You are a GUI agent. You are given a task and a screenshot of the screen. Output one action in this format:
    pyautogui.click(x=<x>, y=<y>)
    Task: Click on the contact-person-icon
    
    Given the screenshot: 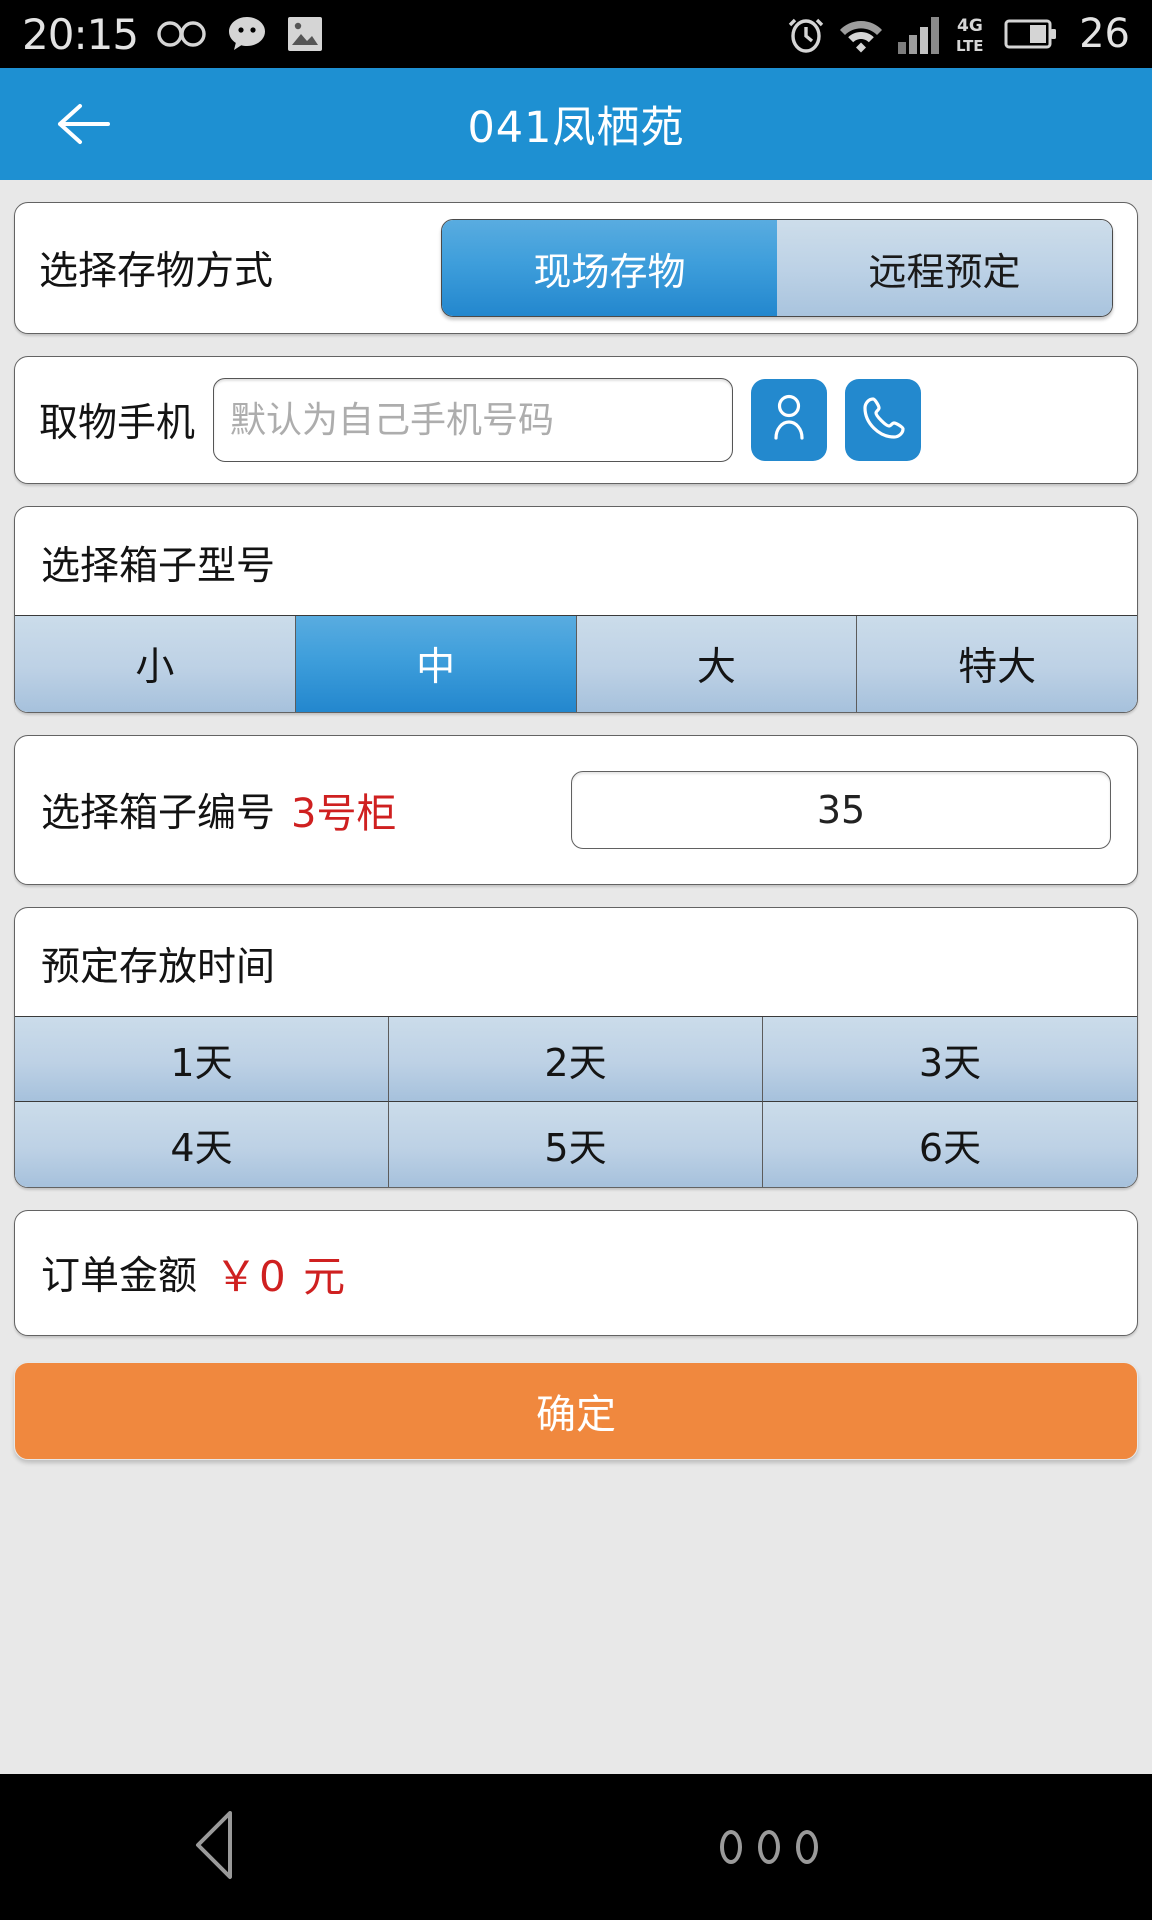 What is the action you would take?
    pyautogui.click(x=789, y=420)
    